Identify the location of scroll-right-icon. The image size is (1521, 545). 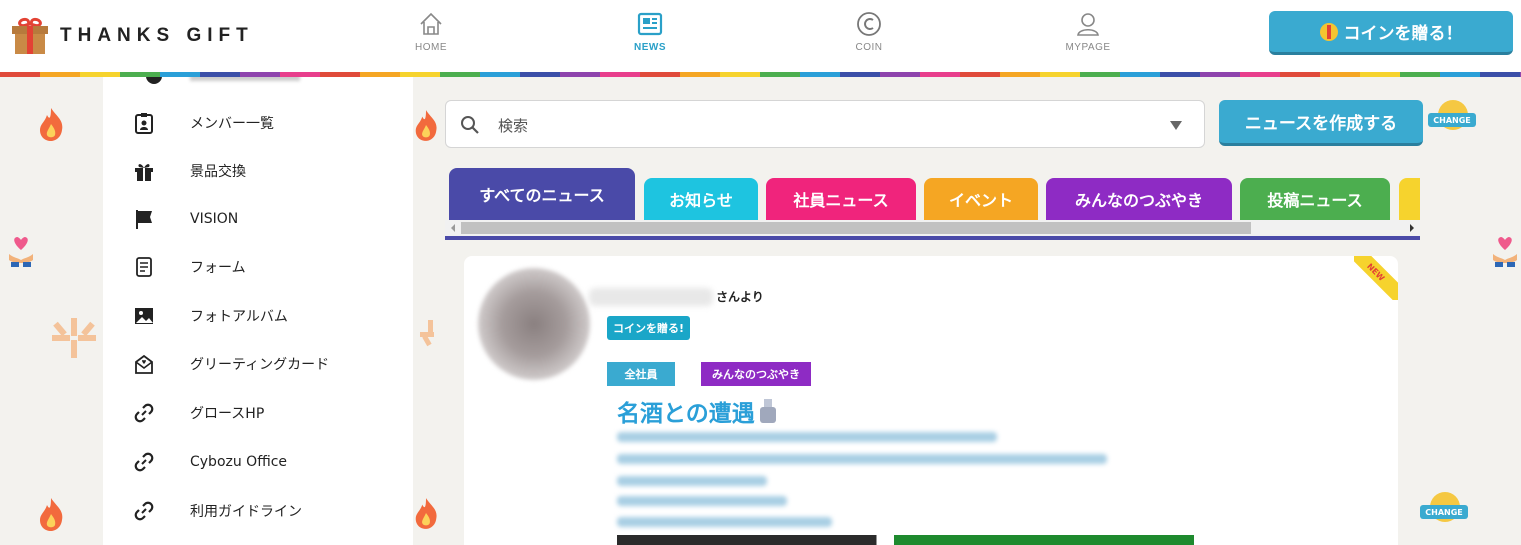
(1412, 228).